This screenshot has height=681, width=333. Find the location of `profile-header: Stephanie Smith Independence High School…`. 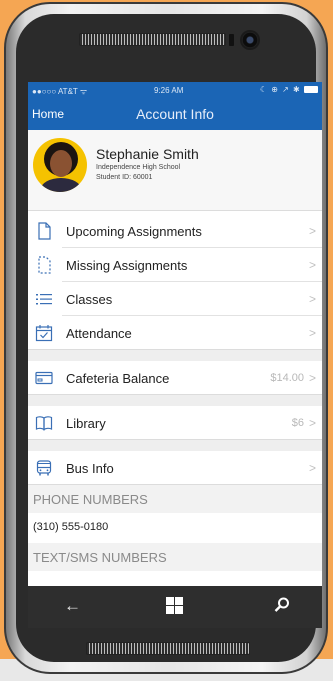

profile-header: Stephanie Smith Independence High School… is located at coordinates (175, 170).